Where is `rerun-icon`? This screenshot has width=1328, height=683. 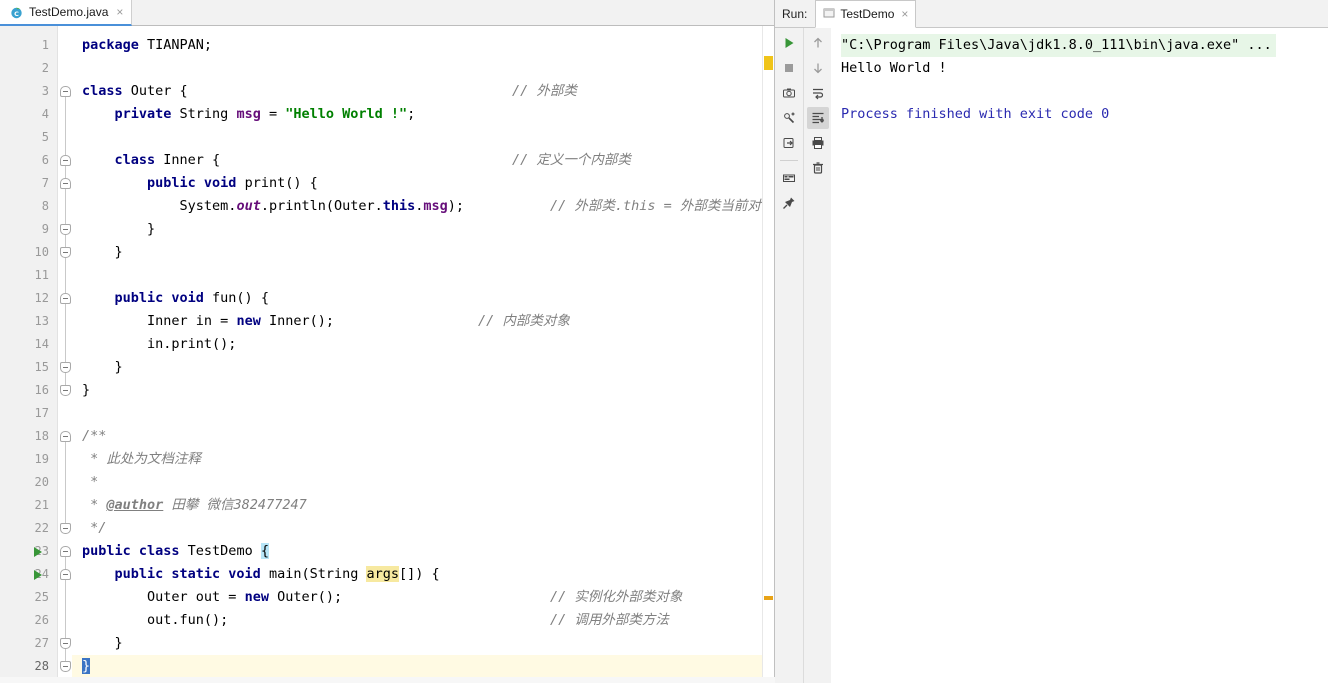
rerun-icon is located at coordinates (789, 43).